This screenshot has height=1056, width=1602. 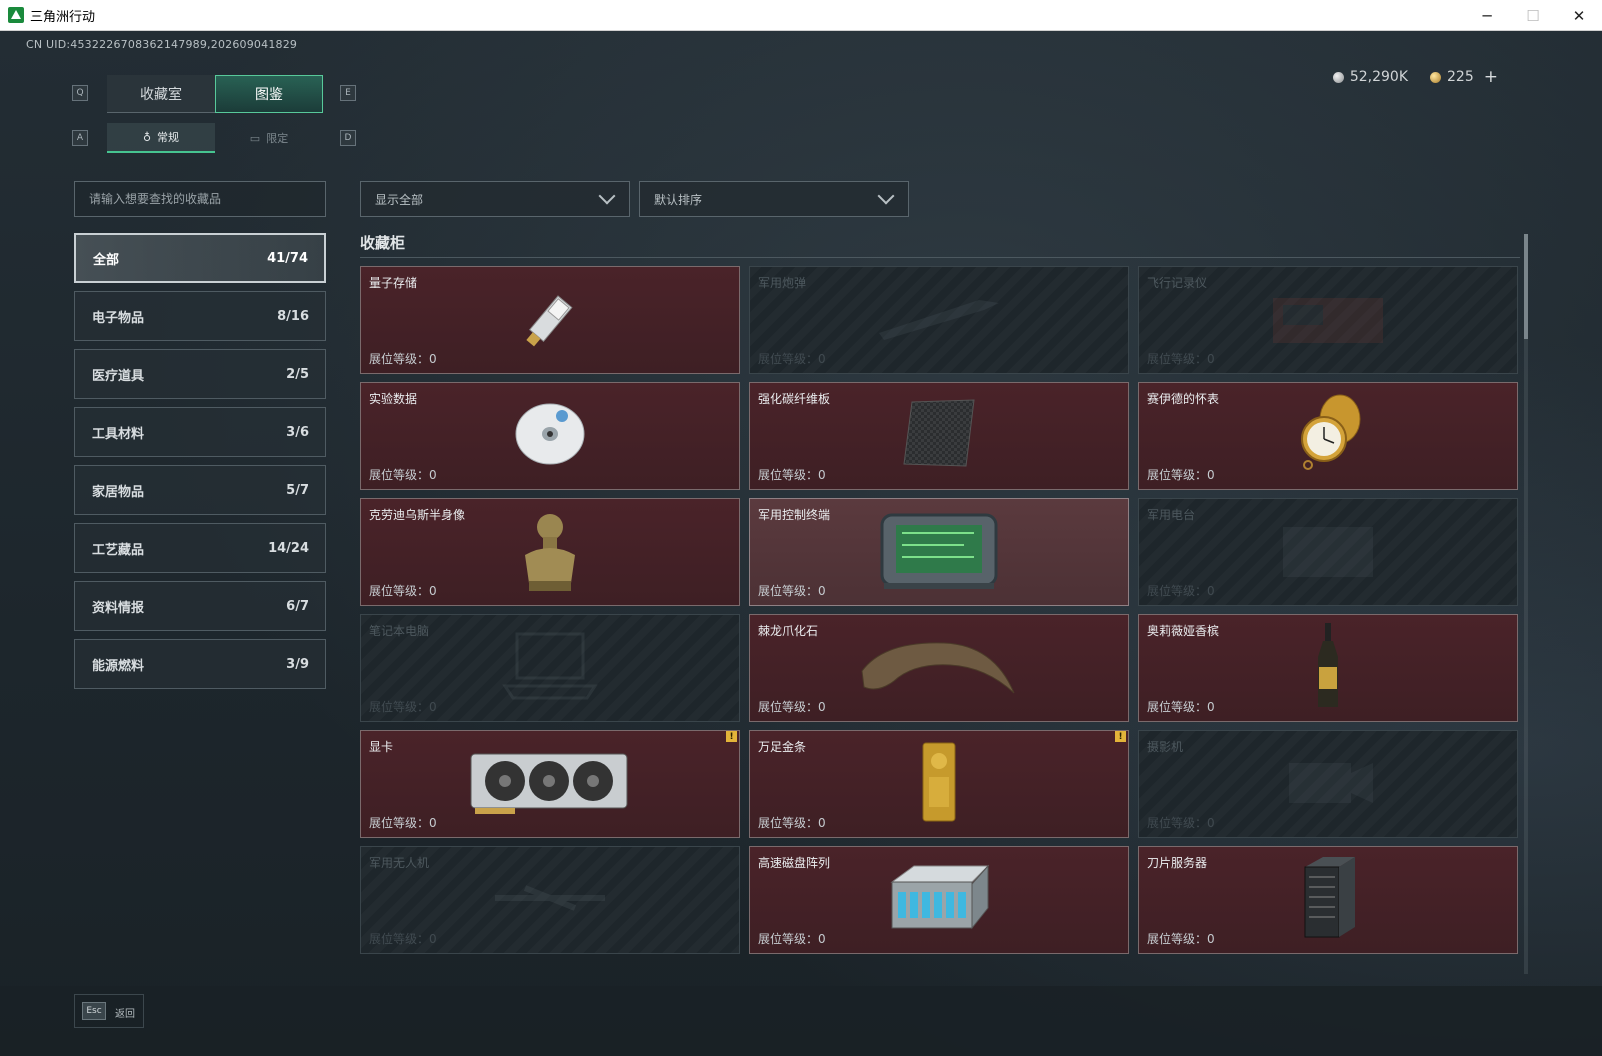 I want to click on category-intel: 资料情报 6/7, so click(x=200, y=606).